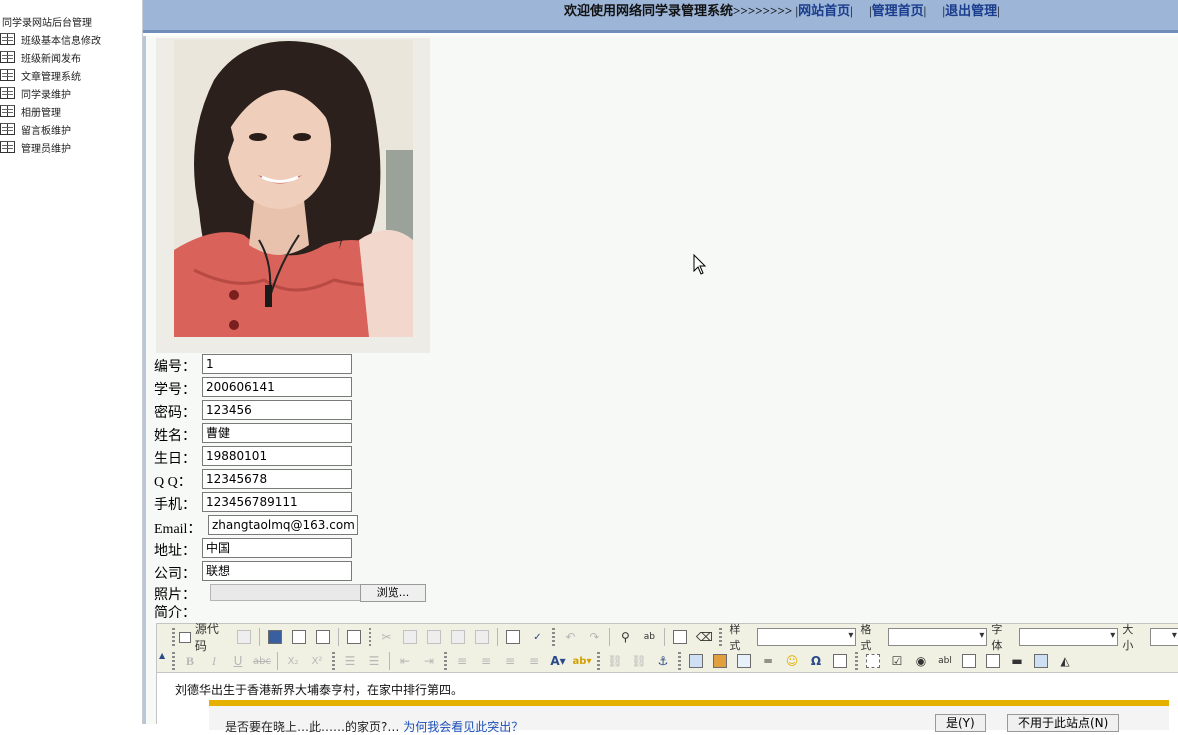 Image resolution: width=1178 pixels, height=735 pixels. I want to click on sidebar-item-class-info: 班级基本信息修改, so click(70, 39).